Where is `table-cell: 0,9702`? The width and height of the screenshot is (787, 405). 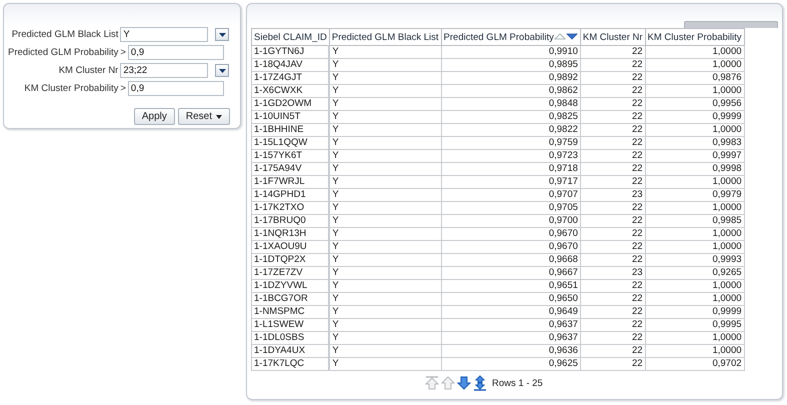 table-cell: 0,9702 is located at coordinates (694, 364).